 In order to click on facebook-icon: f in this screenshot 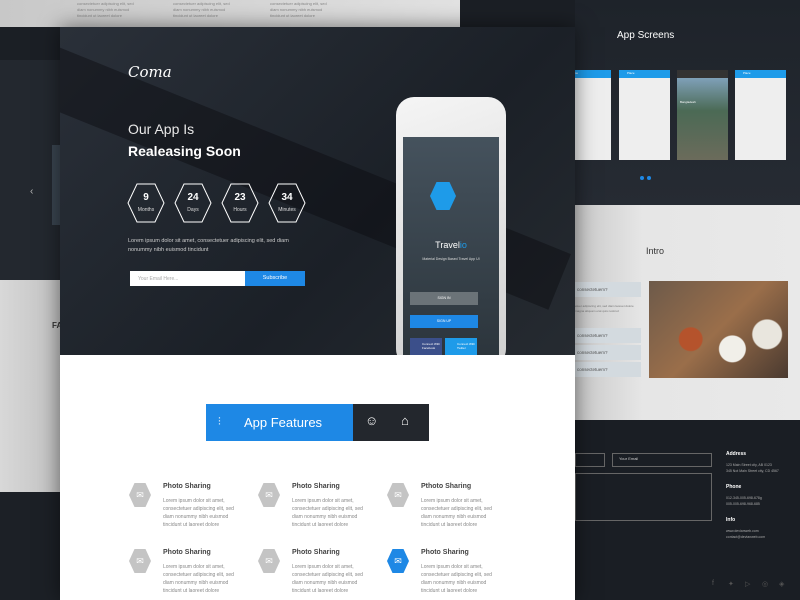, I will do `click(713, 583)`.